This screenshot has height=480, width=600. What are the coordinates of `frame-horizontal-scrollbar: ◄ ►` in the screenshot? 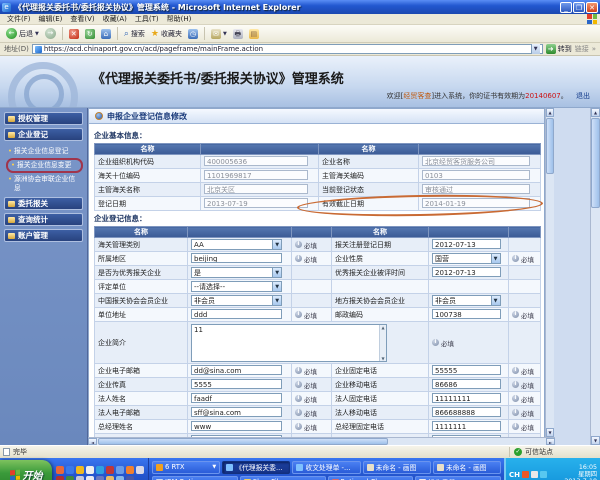 It's located at (321, 441).